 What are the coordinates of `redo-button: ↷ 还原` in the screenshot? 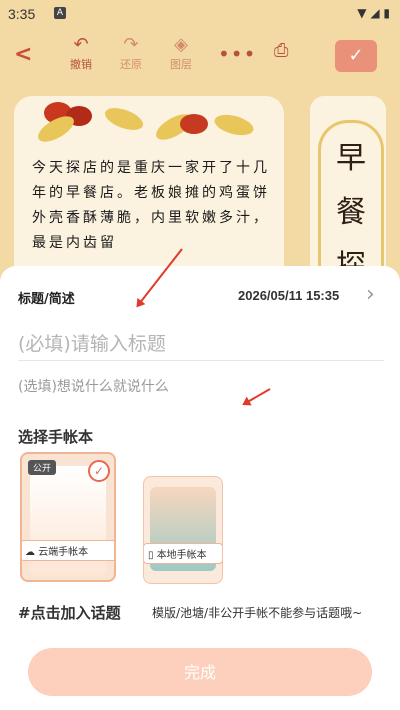 It's located at (131, 53).